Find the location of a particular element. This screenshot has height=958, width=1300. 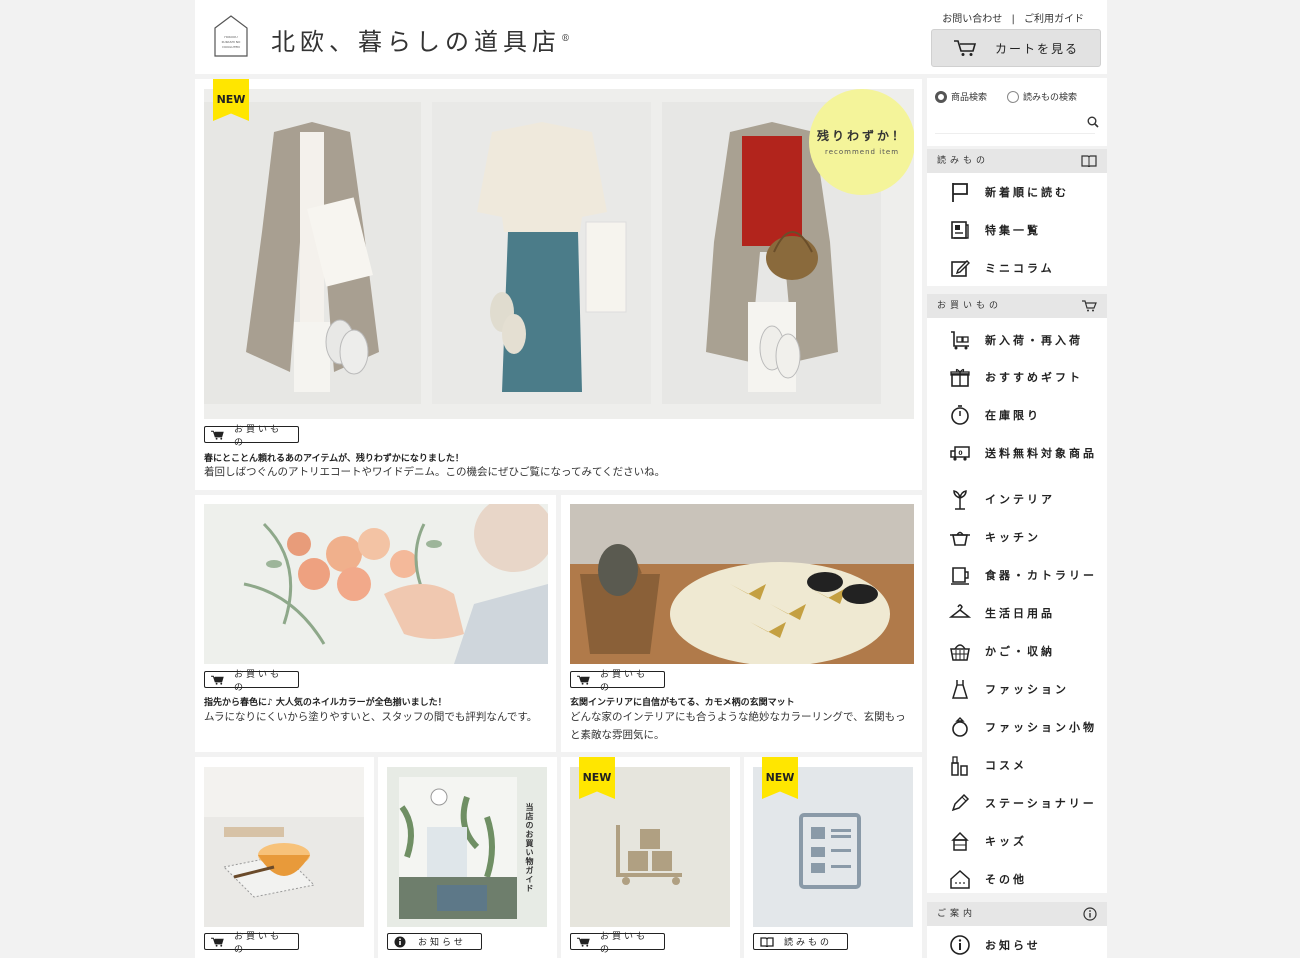

menu-item-label: 食器・カトラリー is located at coordinates (1041, 575).